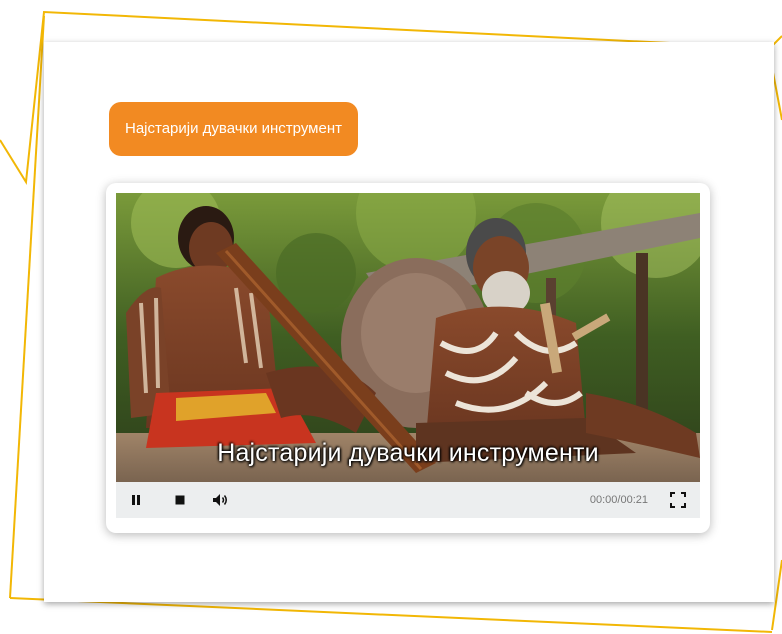  Describe the element at coordinates (233, 129) in the screenshot. I see `lesson-title: Најстарији дувачки инструмент` at that location.